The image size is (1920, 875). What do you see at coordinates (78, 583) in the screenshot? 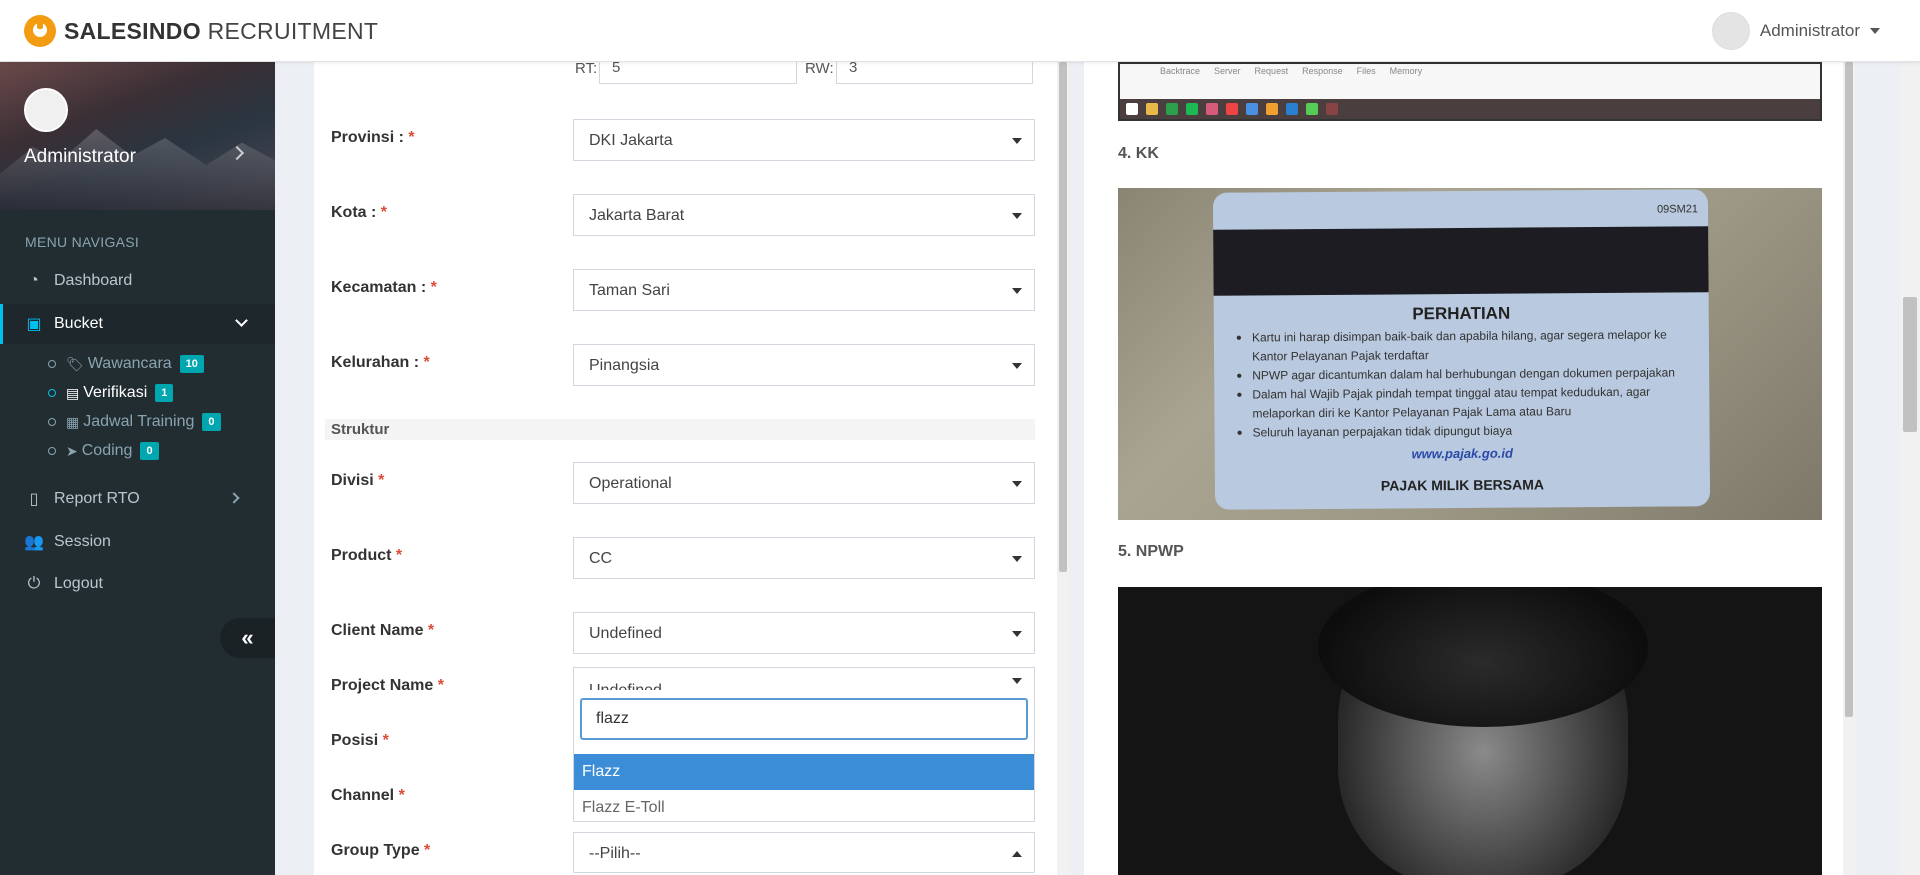
I see `sidebar-item-label: Logout` at bounding box center [78, 583].